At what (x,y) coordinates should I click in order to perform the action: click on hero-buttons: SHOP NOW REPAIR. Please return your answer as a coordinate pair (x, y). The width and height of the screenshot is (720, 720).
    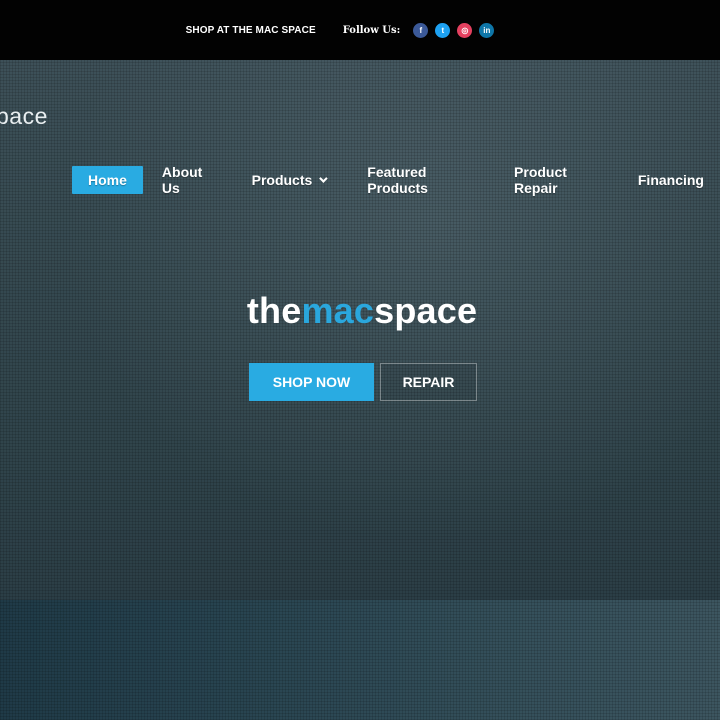
    Looking at the image, I should click on (363, 382).